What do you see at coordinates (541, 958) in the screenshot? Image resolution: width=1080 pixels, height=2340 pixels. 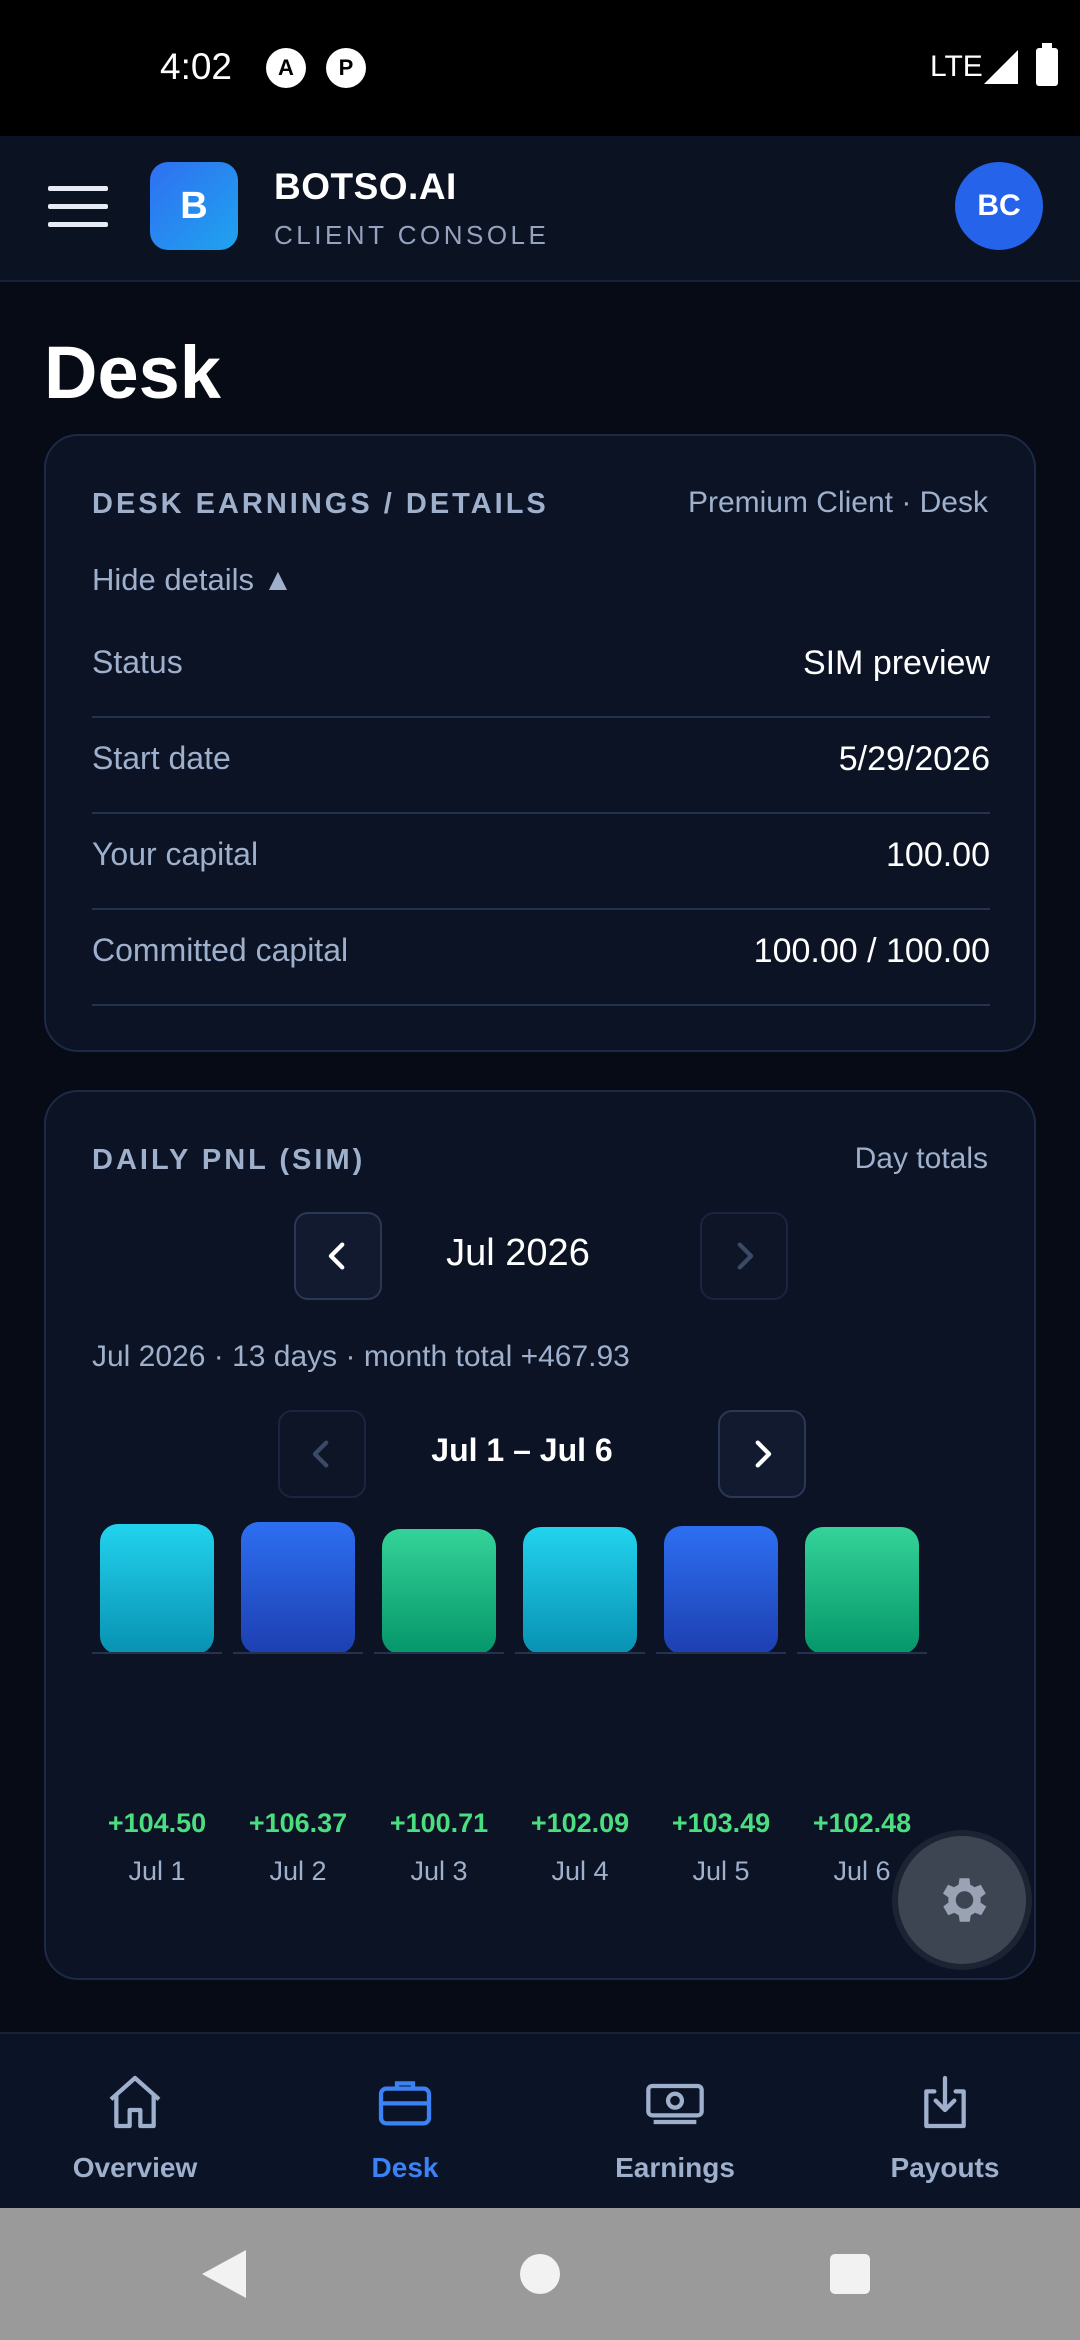 I see `detail-row-committed-capital: Committed capital 100.00 / 100.00` at bounding box center [541, 958].